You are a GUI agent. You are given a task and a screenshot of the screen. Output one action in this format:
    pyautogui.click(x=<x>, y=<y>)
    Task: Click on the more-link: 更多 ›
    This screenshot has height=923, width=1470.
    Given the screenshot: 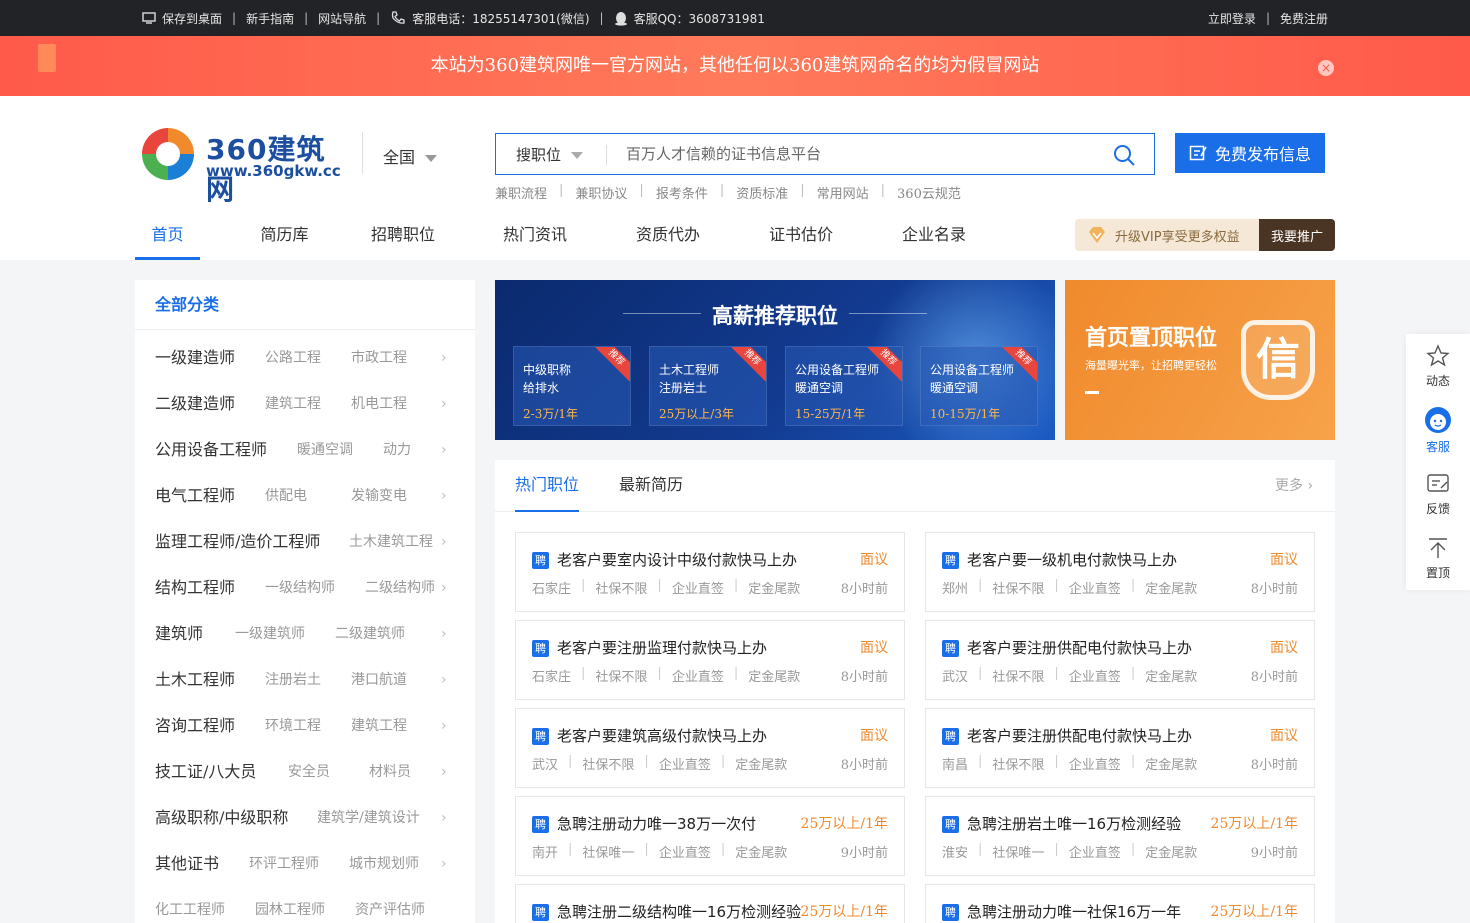 What is the action you would take?
    pyautogui.click(x=1294, y=486)
    